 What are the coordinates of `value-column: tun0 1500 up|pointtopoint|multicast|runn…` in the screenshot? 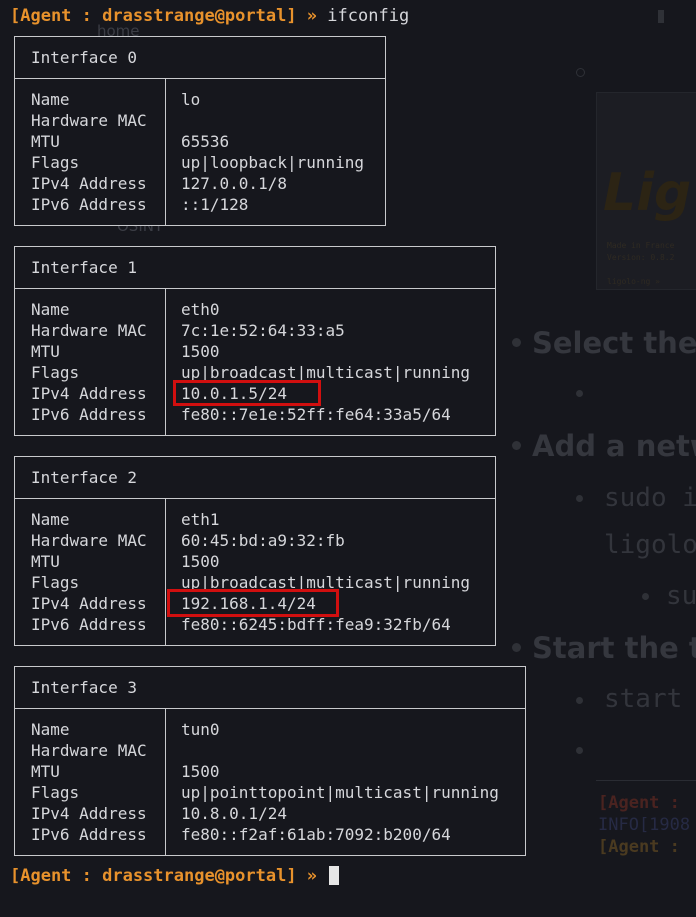 It's located at (332, 782).